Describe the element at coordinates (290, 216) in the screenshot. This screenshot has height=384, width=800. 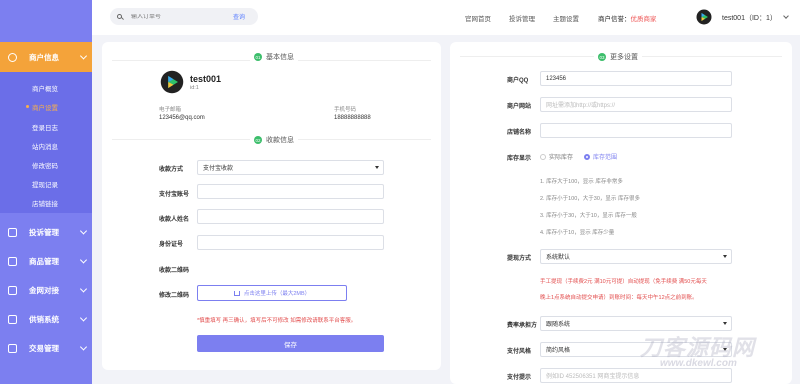
I see `payee-name-input` at that location.